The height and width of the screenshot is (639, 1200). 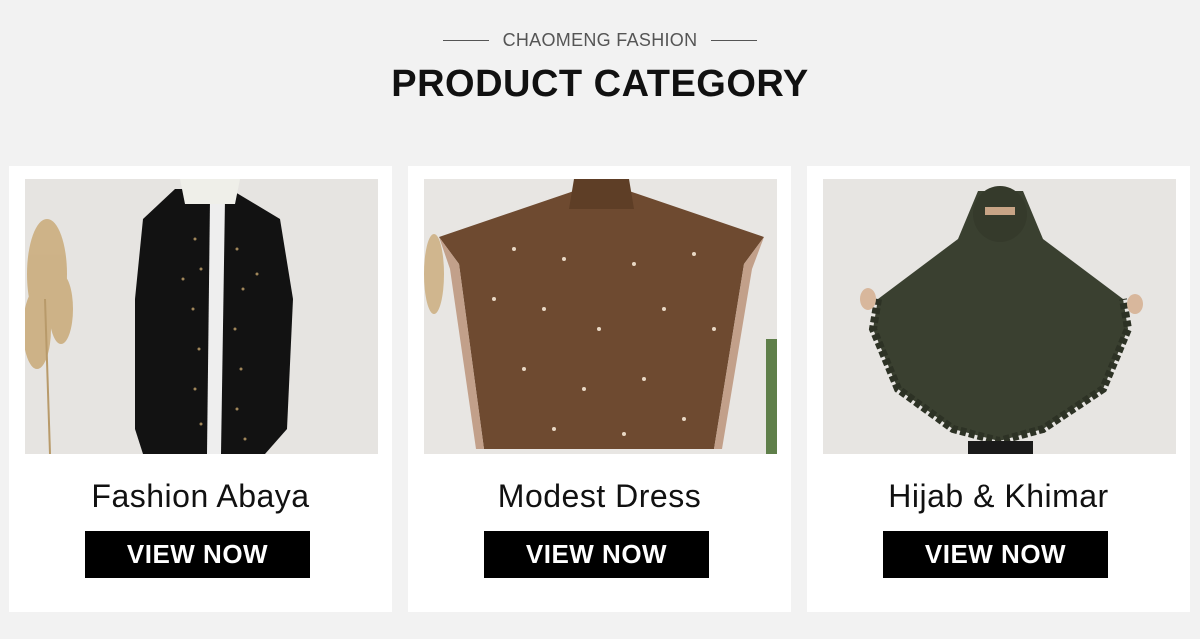 I want to click on left-divider, so click(x=465, y=40).